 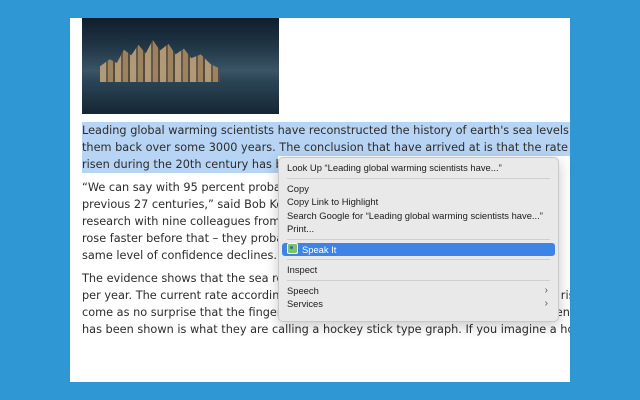 I want to click on menu-item-services: Services ›, so click(x=418, y=304).